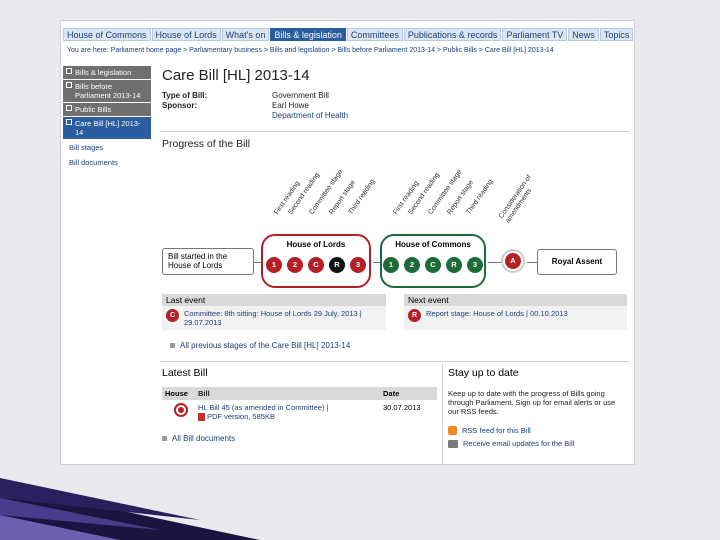 The height and width of the screenshot is (540, 720). Describe the element at coordinates (274, 300) in the screenshot. I see `last-event-heading: Last event` at that location.